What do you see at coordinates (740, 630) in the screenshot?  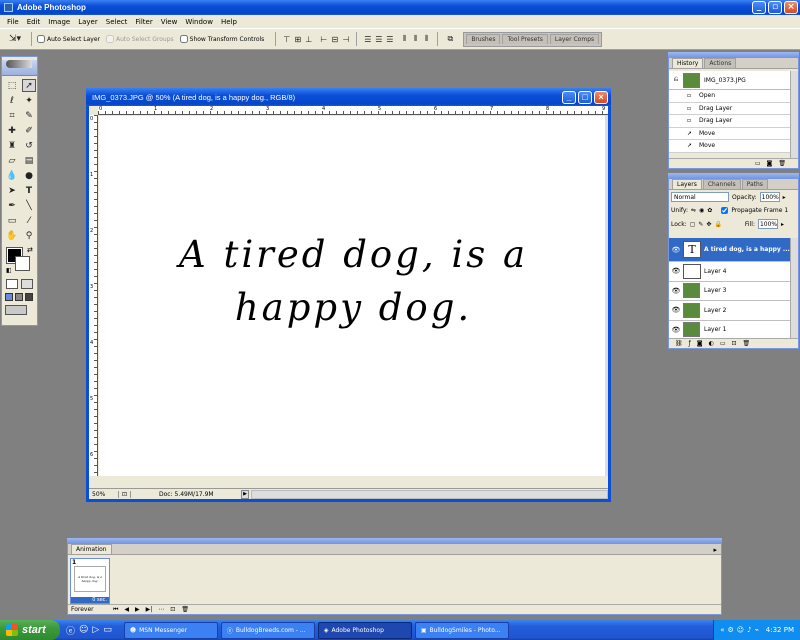 I see `tray-icon: ☺` at bounding box center [740, 630].